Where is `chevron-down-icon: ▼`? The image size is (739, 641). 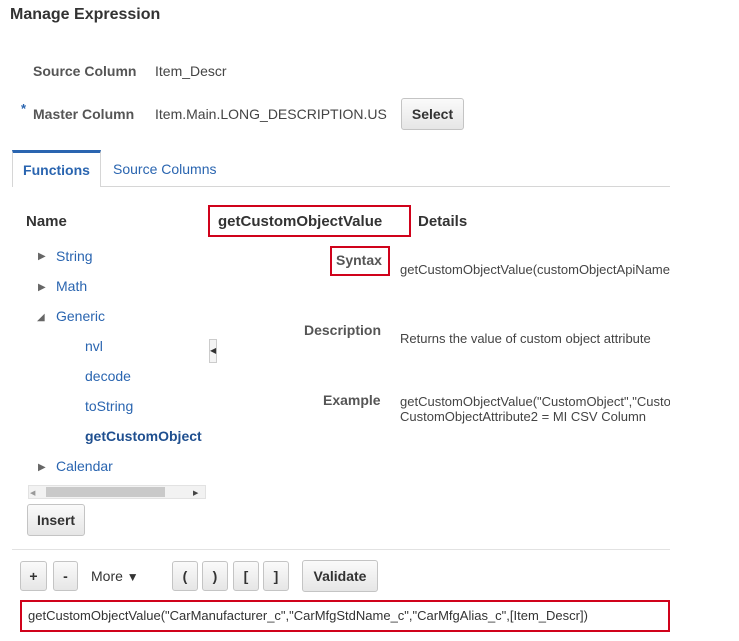 chevron-down-icon: ▼ is located at coordinates (132, 577).